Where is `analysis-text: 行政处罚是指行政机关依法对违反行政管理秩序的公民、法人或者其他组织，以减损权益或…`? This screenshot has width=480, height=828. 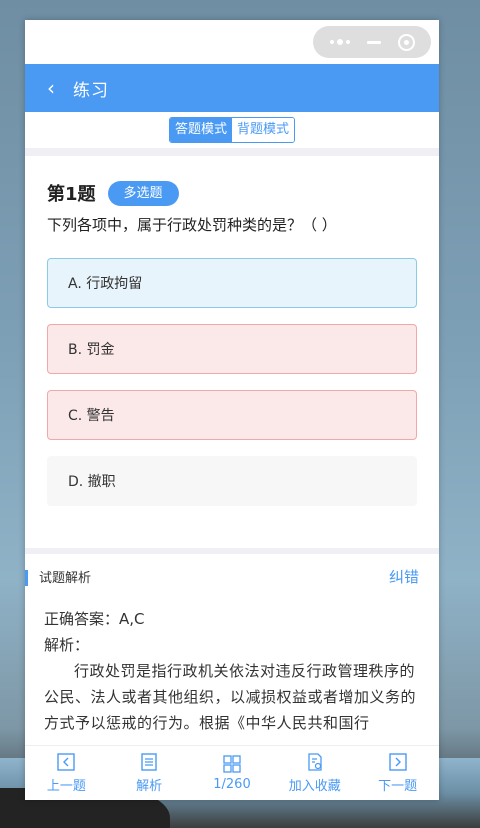 analysis-text: 行政处罚是指行政机关依法对违反行政管理秩序的公民、法人或者其他组织，以减损权益或… is located at coordinates (230, 697).